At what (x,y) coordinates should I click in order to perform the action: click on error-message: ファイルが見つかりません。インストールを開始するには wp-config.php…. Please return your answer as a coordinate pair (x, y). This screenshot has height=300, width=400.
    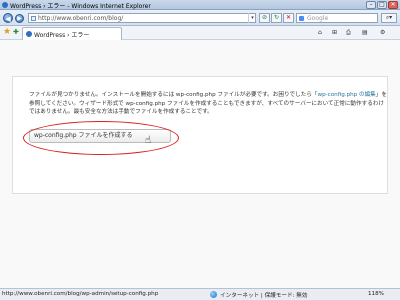
    Looking at the image, I should click on (209, 104).